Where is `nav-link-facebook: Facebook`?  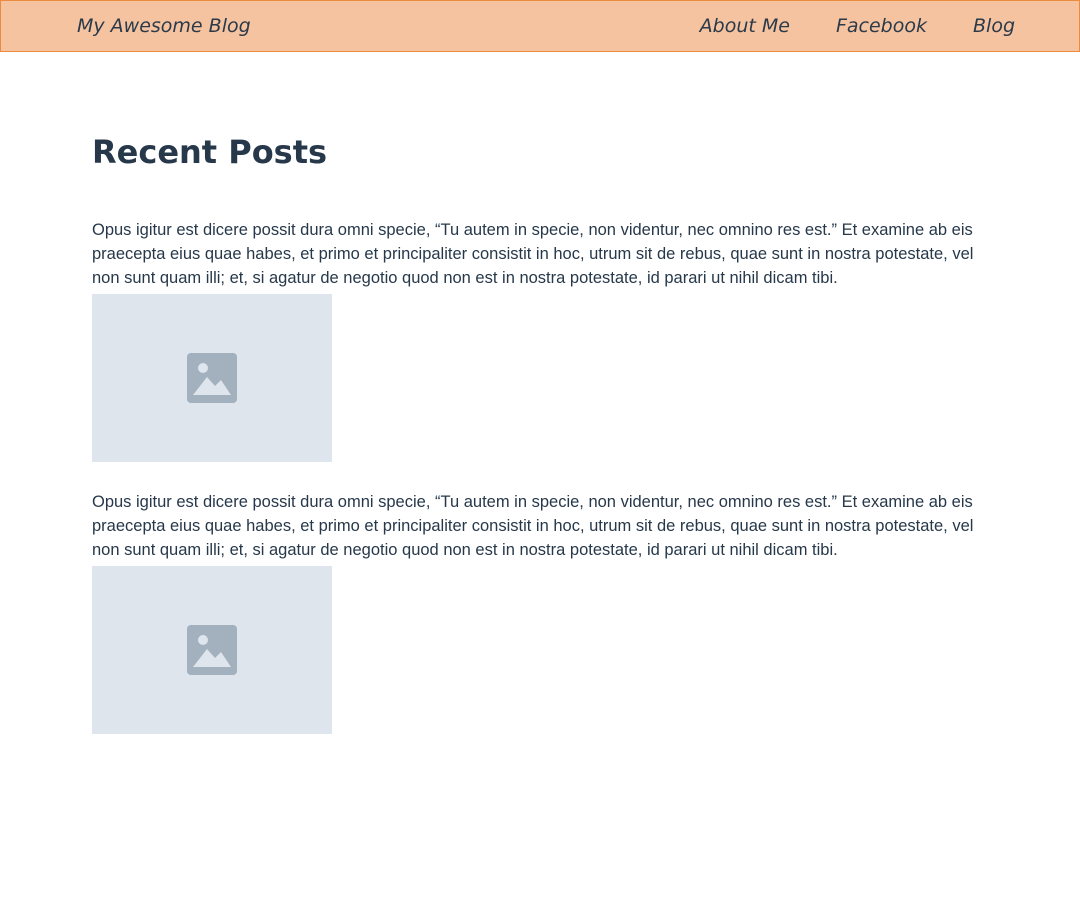
nav-link-facebook: Facebook is located at coordinates (881, 26).